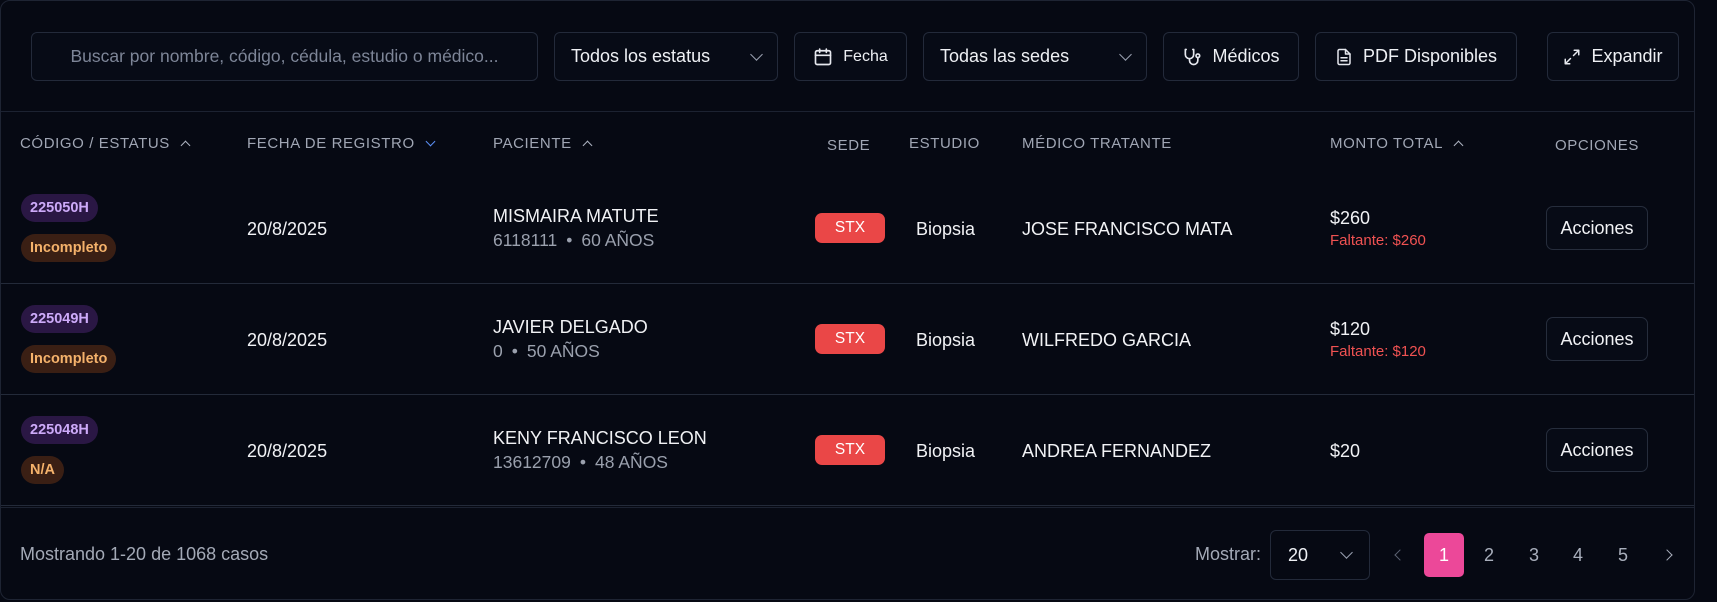 The height and width of the screenshot is (602, 1717). What do you see at coordinates (1444, 555) in the screenshot?
I see `page-button-1: 1` at bounding box center [1444, 555].